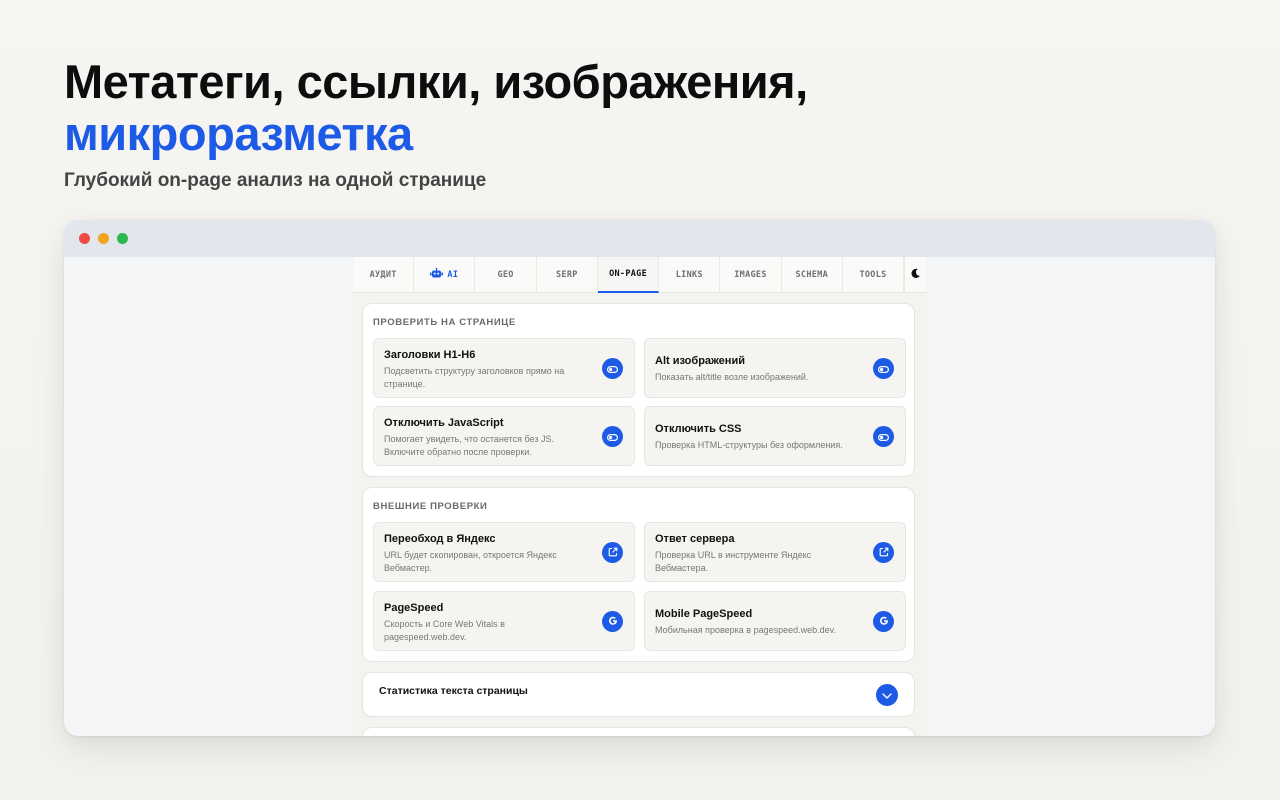 This screenshot has width=1280, height=800. I want to click on tile-description: Показать alt/title возле изображений., so click(732, 377).